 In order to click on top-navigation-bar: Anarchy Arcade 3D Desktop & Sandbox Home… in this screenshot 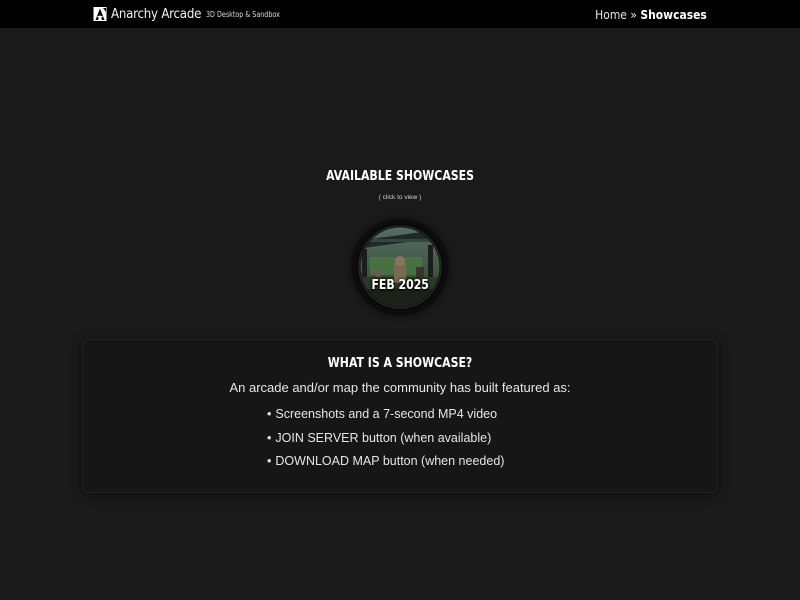, I will do `click(400, 14)`.